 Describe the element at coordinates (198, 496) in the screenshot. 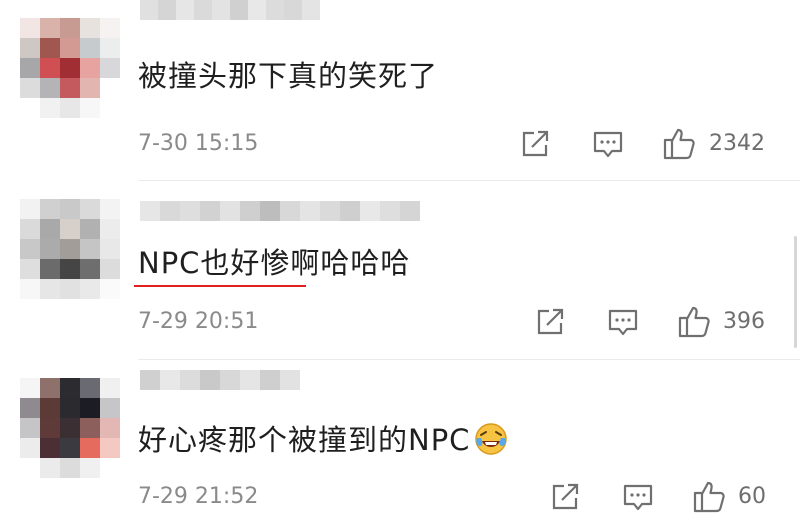

I see `comment-time: 7-29 21:52` at that location.